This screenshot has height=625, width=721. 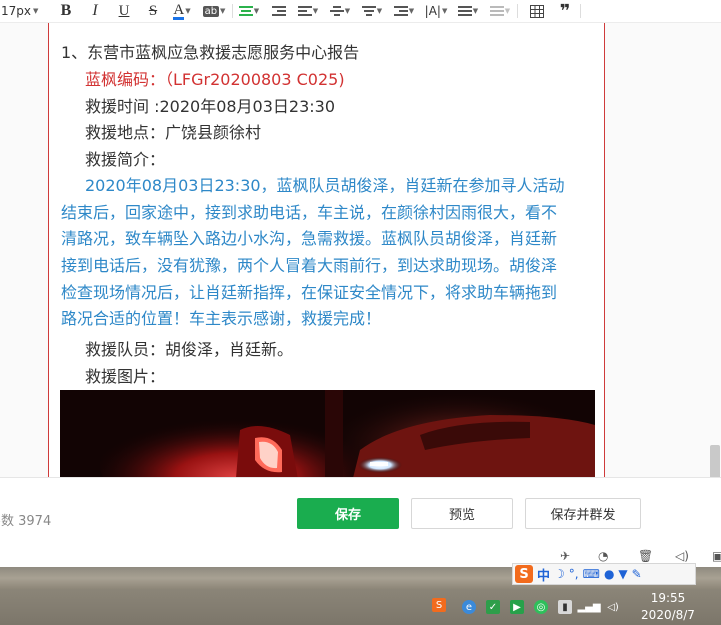 What do you see at coordinates (464, 11) in the screenshot?
I see `list-icon` at bounding box center [464, 11].